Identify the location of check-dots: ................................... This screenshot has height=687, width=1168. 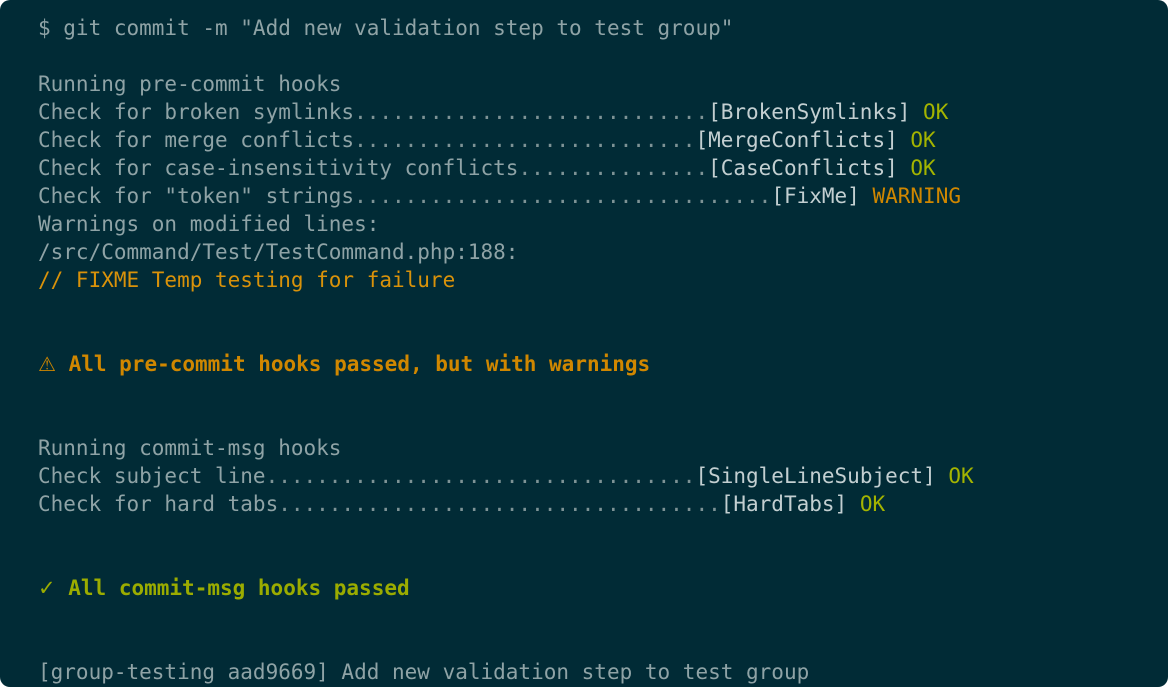
(480, 476).